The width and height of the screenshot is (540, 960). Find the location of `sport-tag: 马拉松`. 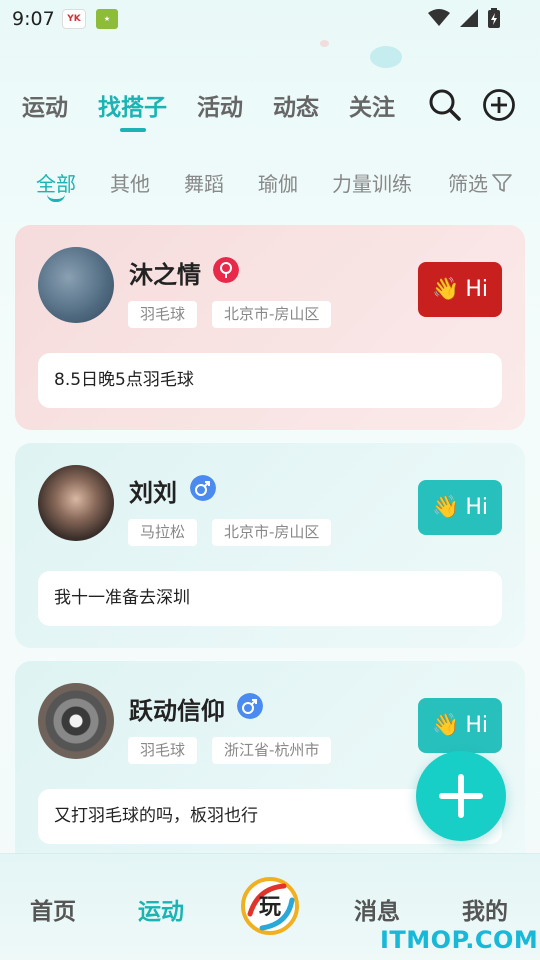

sport-tag: 马拉松 is located at coordinates (163, 532).